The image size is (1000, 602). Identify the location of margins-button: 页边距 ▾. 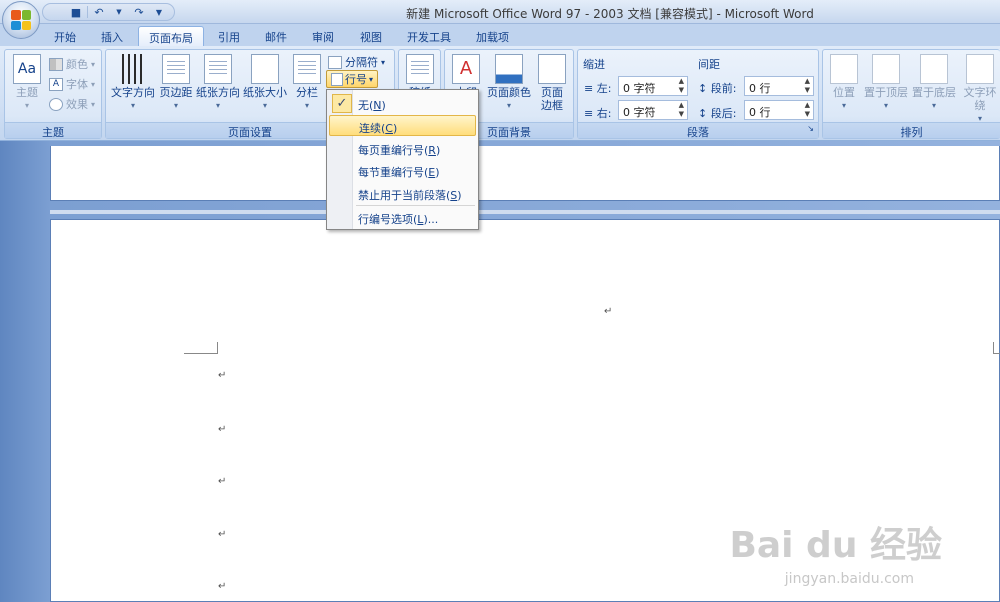
(176, 83).